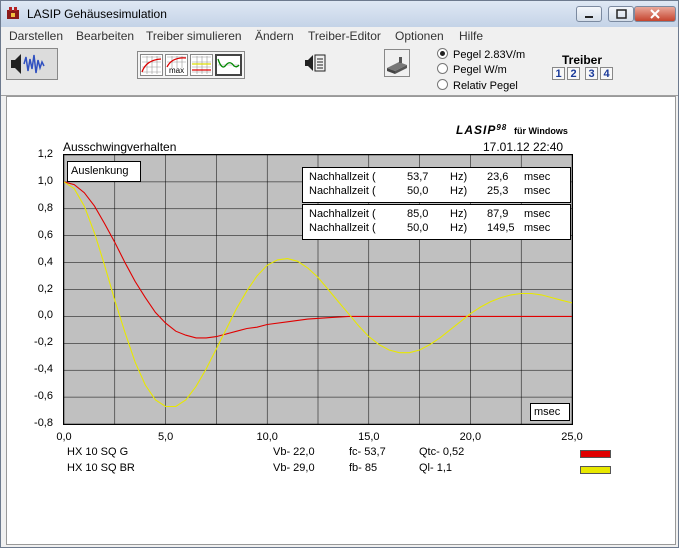 This screenshot has width=679, height=548. I want to click on menu-hilfe: Hilfe, so click(471, 36).